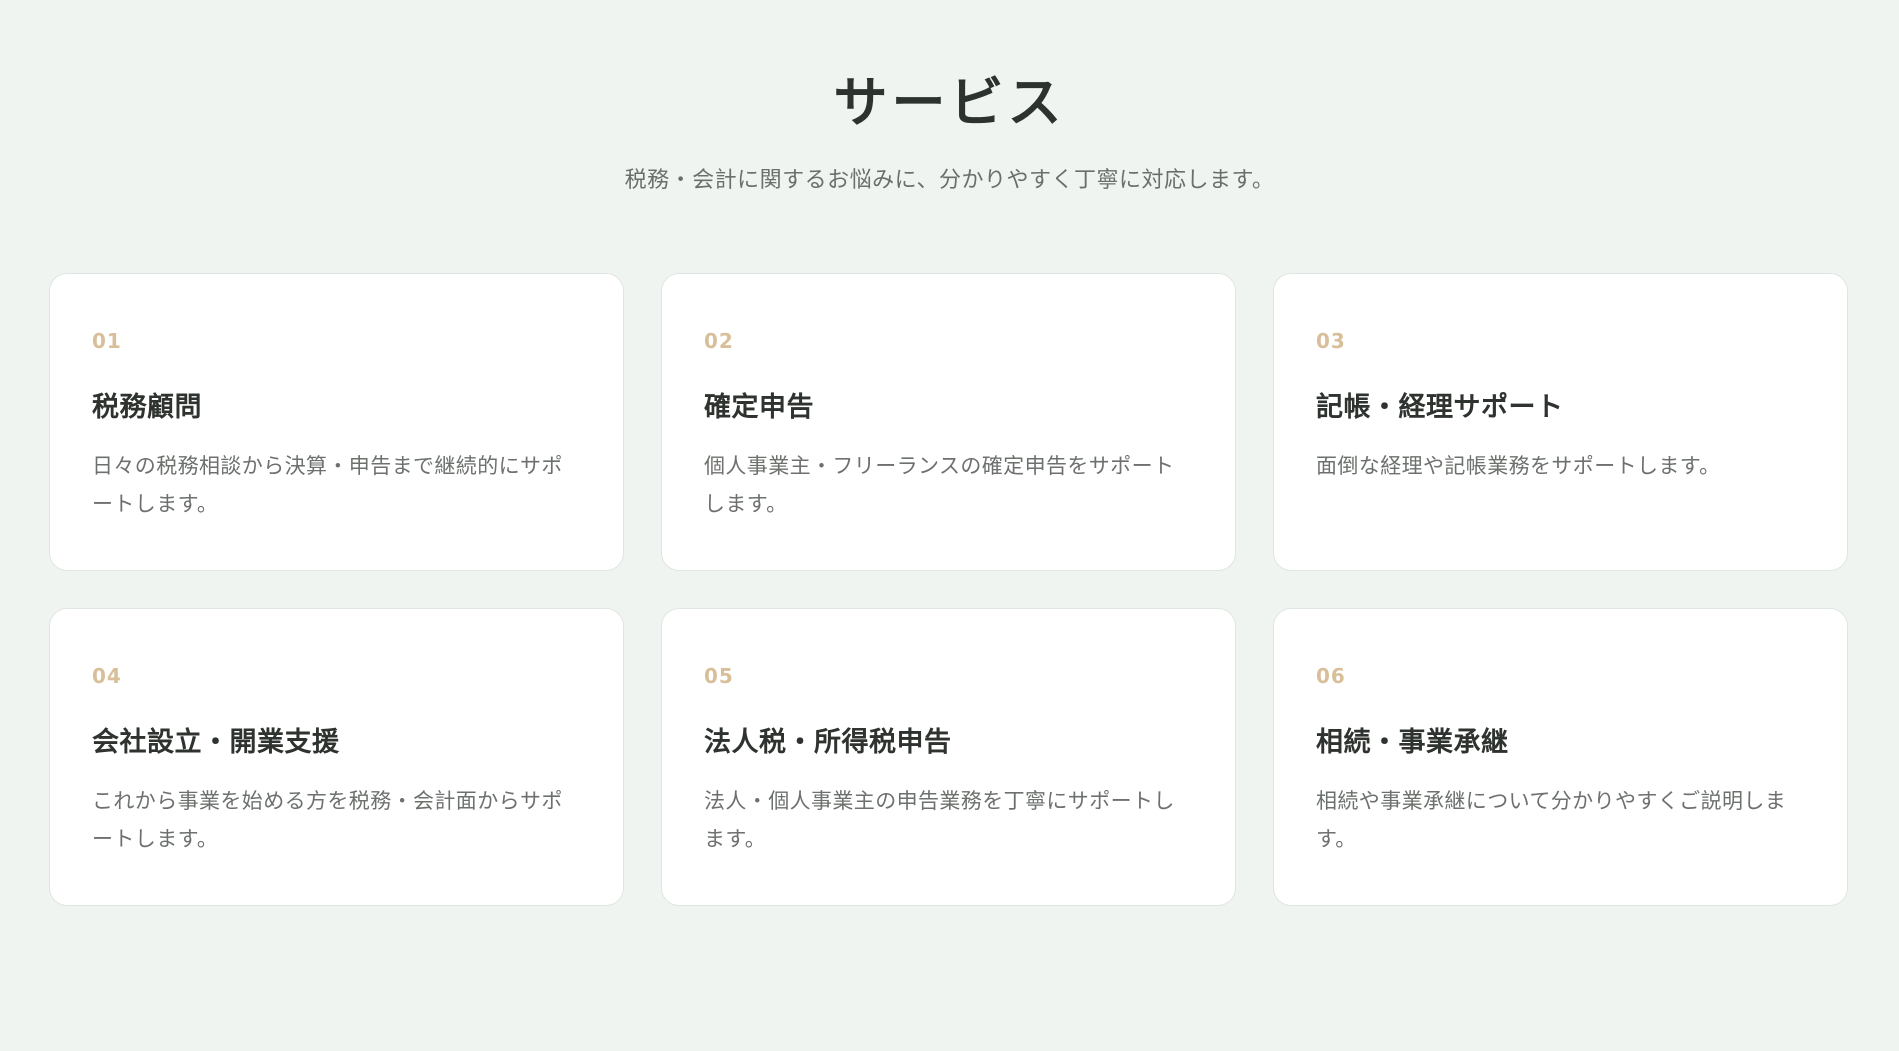 The image size is (1899, 1051). Describe the element at coordinates (1331, 341) in the screenshot. I see `service-card-number: 03` at that location.